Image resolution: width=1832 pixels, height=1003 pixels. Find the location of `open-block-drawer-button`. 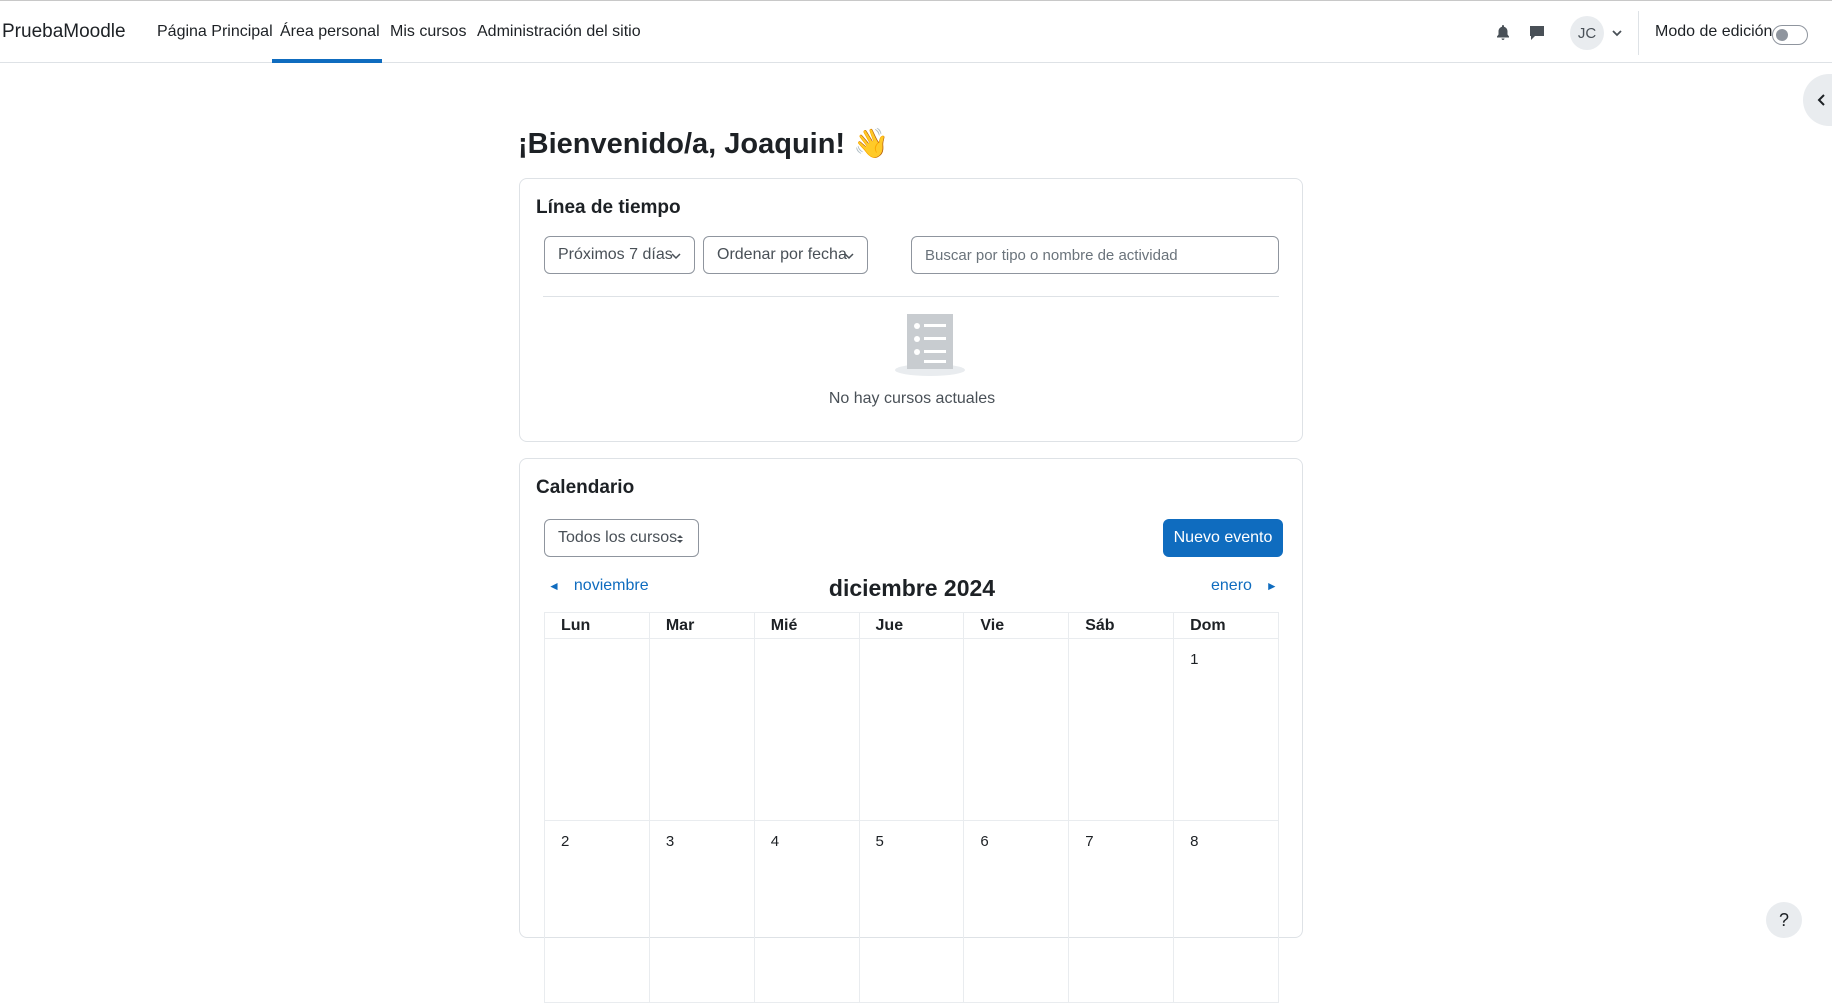

open-block-drawer-button is located at coordinates (1817, 100).